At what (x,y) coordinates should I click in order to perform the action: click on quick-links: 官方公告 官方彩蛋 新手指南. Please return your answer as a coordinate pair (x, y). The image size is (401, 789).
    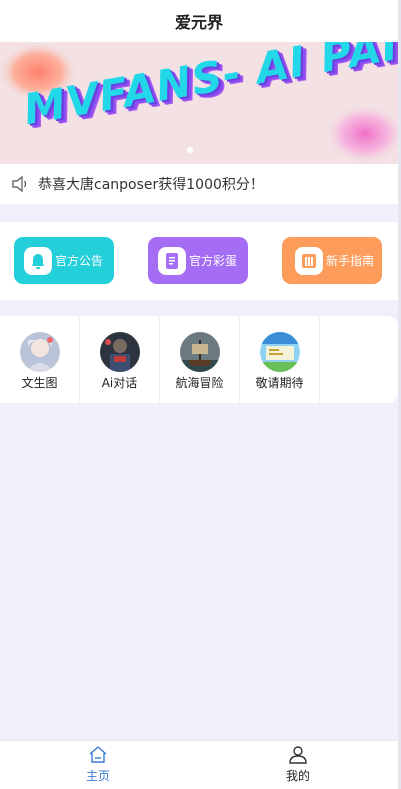
    Looking at the image, I should click on (199, 261).